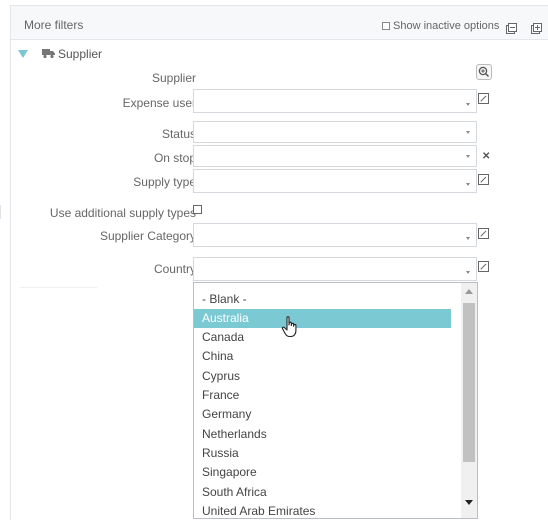  I want to click on expense-user-label: Expense user, so click(159, 103).